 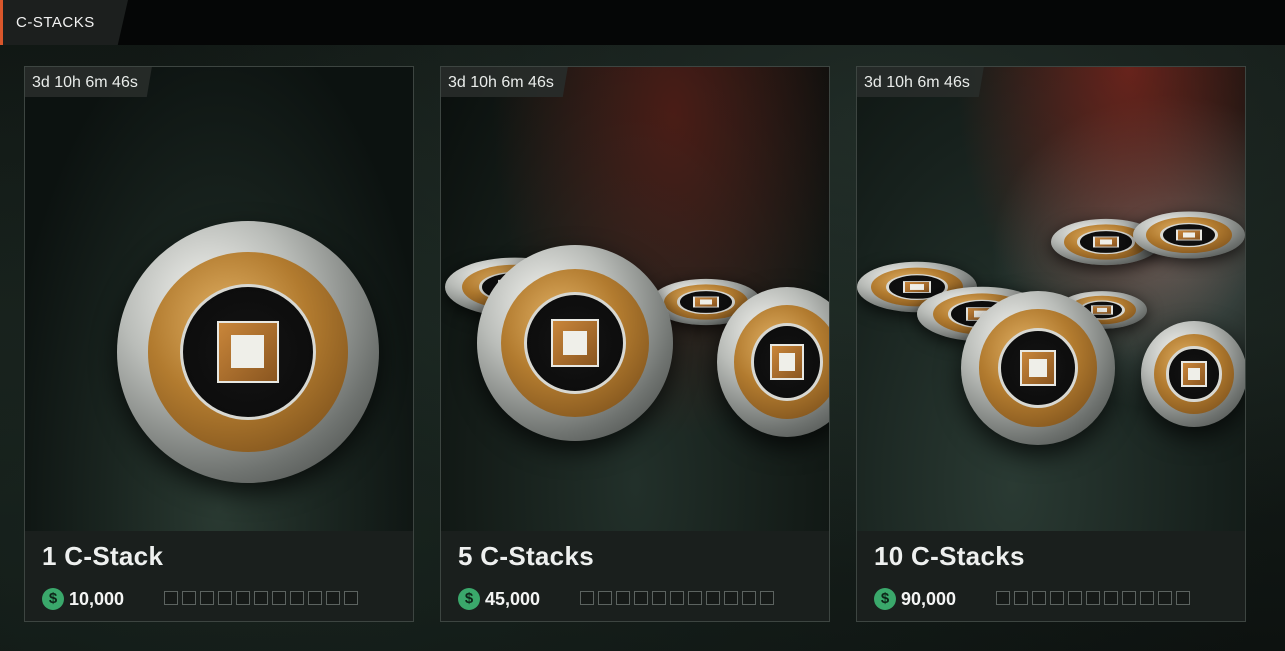 What do you see at coordinates (929, 598) in the screenshot?
I see `price-value: 90,000` at bounding box center [929, 598].